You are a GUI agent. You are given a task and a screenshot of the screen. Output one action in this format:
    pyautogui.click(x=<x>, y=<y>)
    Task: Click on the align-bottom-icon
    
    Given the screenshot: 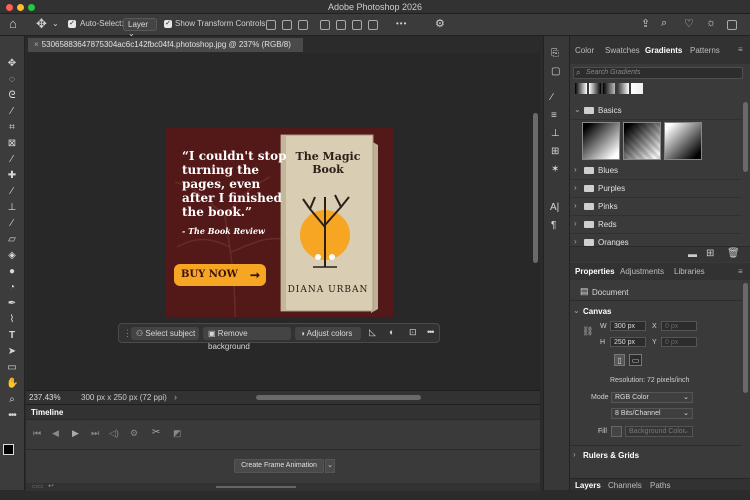 What is the action you would take?
    pyautogui.click(x=357, y=25)
    